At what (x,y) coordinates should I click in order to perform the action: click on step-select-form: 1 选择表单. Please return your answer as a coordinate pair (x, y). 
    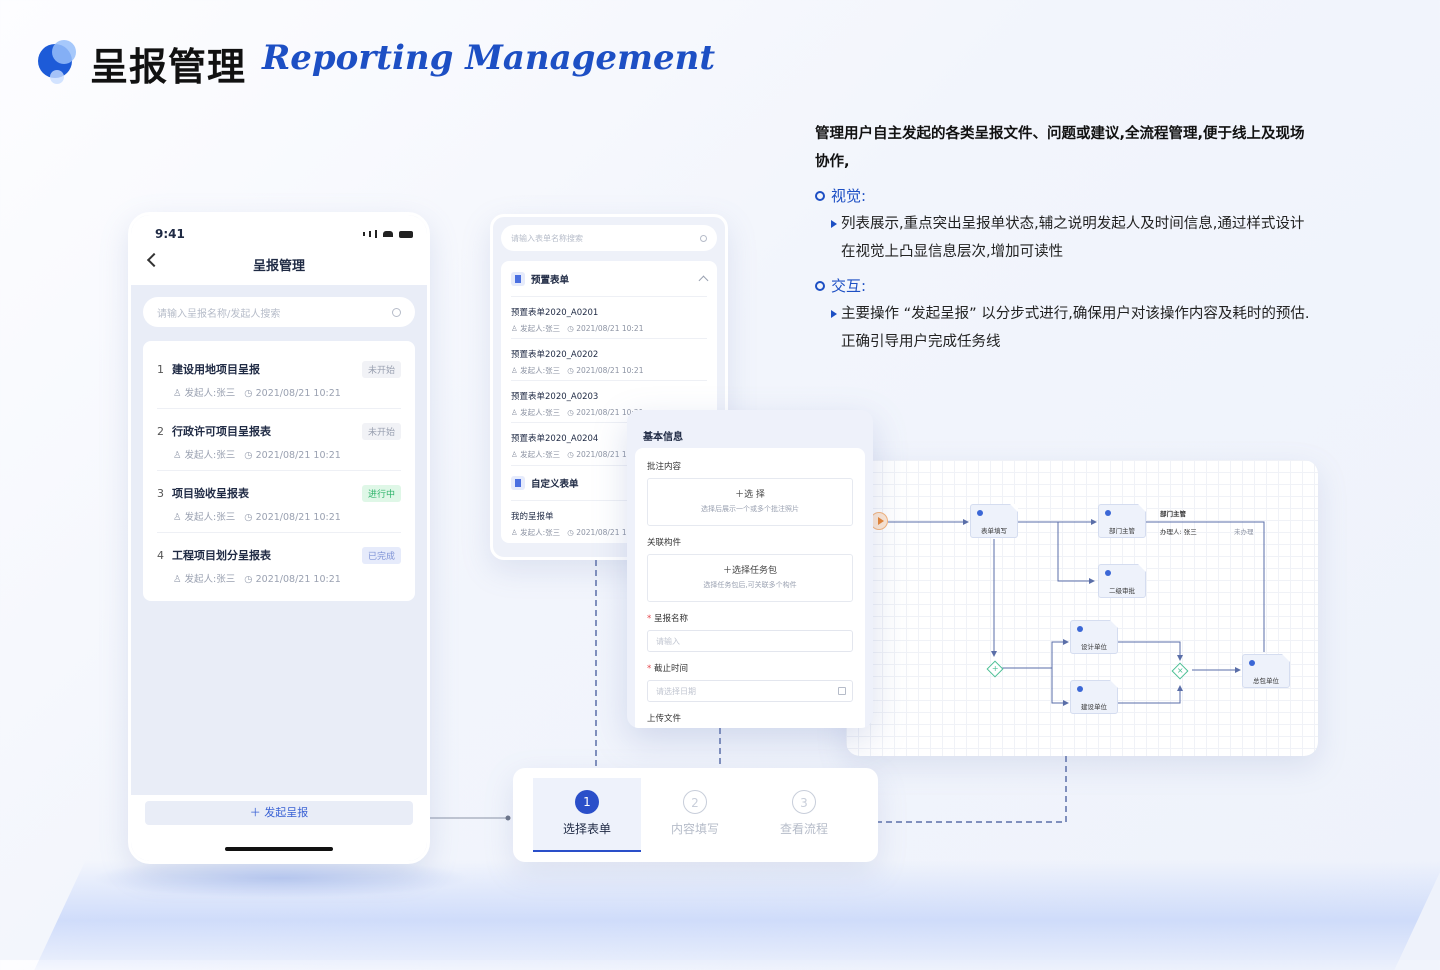
    Looking at the image, I should click on (587, 815).